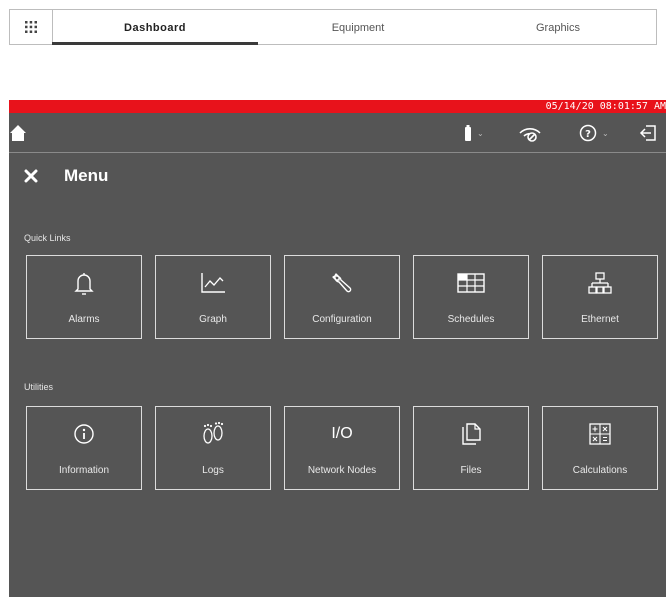 This screenshot has width=666, height=597. What do you see at coordinates (84, 319) in the screenshot?
I see `tile-label: Alarms` at bounding box center [84, 319].